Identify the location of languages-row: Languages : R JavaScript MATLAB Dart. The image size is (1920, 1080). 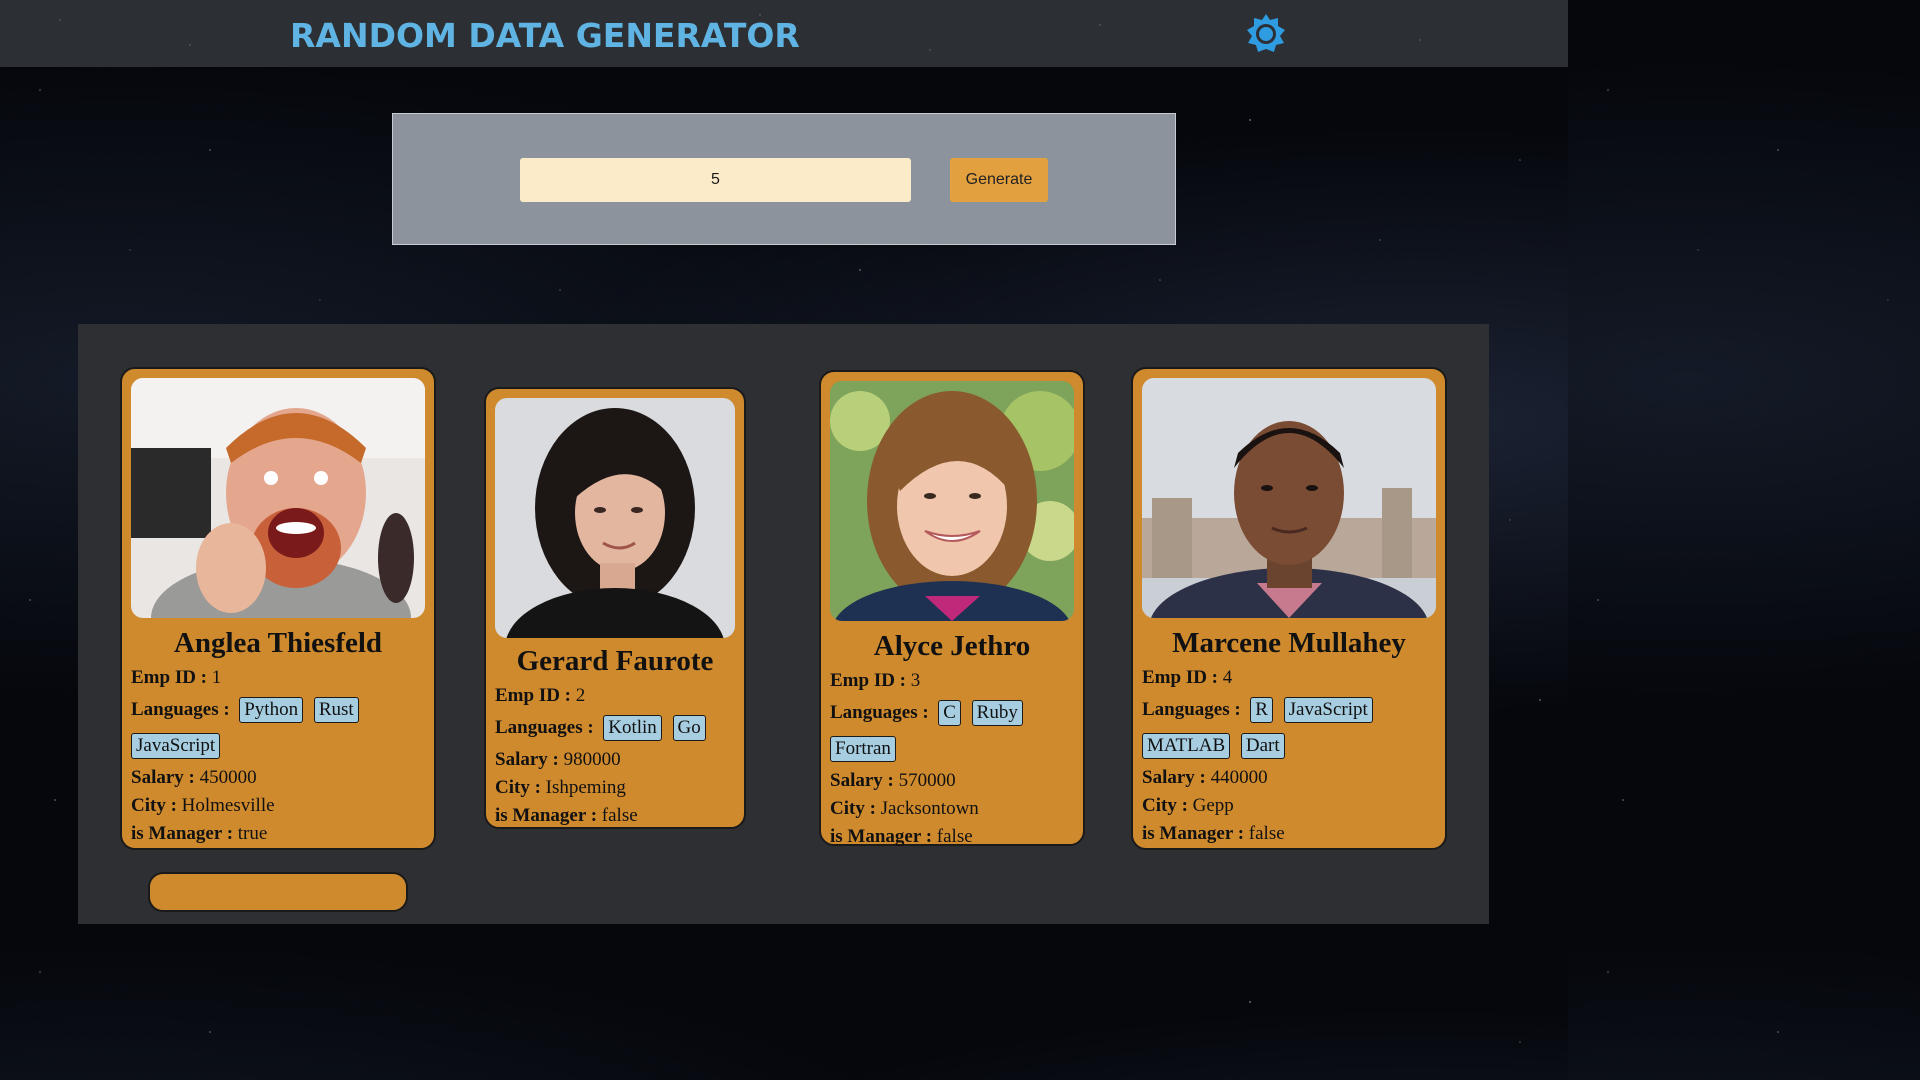
(1289, 728).